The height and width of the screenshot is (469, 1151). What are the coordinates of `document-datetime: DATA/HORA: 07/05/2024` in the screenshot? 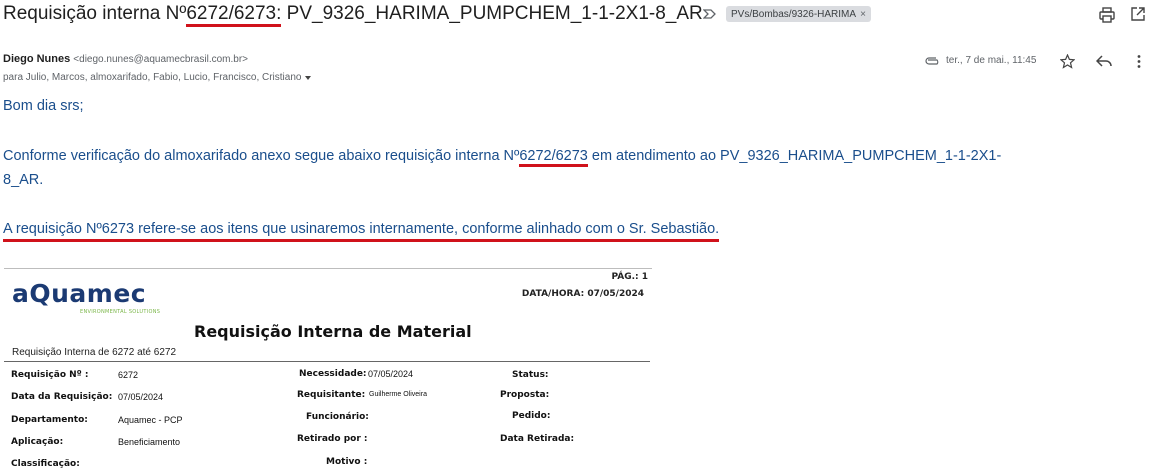 It's located at (582, 294).